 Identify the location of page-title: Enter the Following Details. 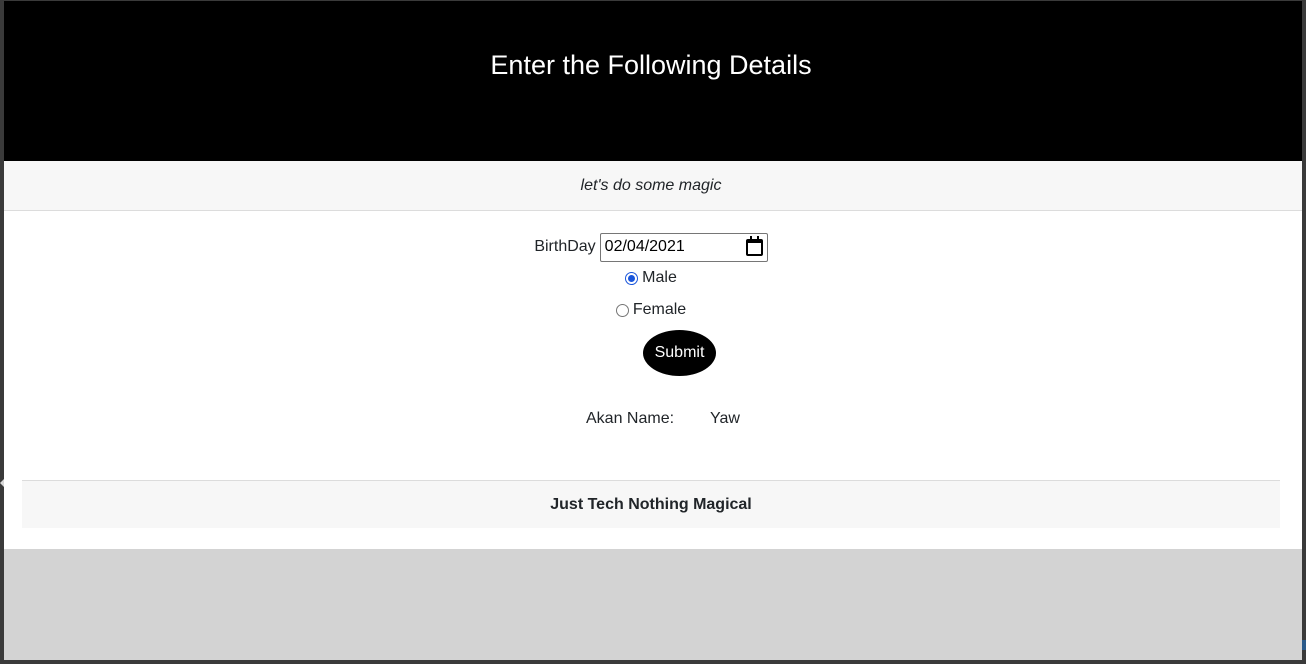
(651, 65).